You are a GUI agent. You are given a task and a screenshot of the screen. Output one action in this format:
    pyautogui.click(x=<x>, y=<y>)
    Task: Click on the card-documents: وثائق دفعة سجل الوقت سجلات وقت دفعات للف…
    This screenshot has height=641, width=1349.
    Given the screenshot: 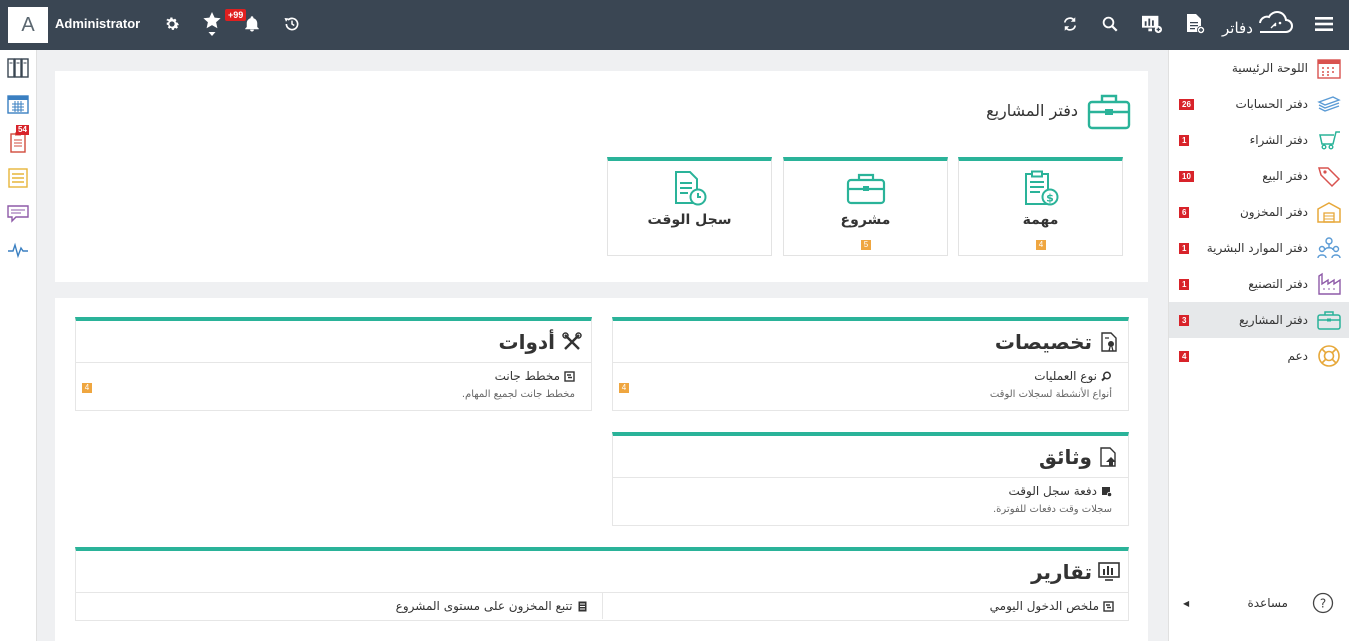 What is the action you would take?
    pyautogui.click(x=870, y=479)
    